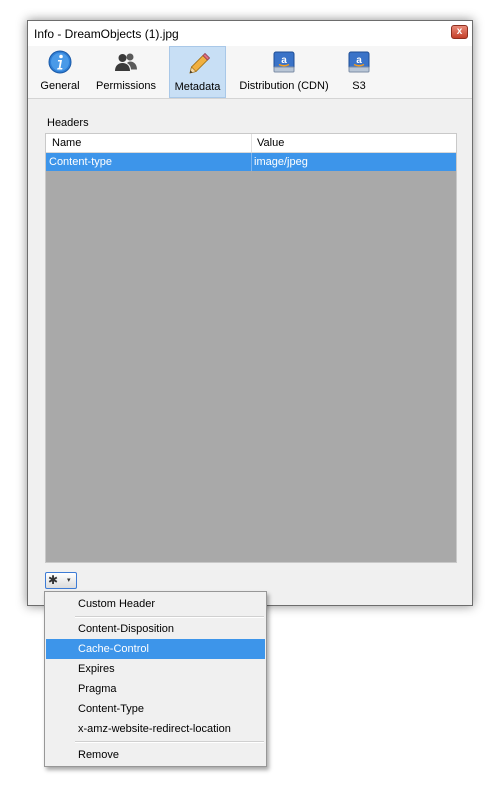 This screenshot has width=499, height=791. I want to click on menu-item-remove: Remove, so click(155, 755).